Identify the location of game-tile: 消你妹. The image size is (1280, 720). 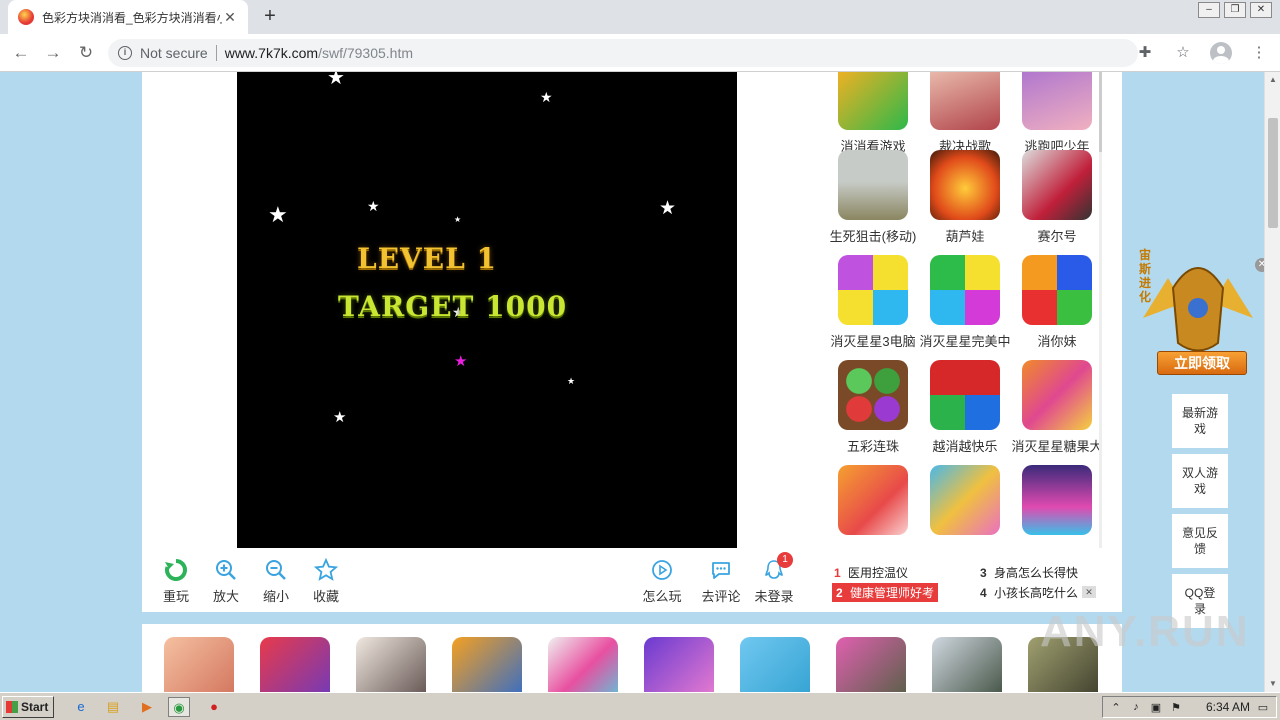
(1056, 302).